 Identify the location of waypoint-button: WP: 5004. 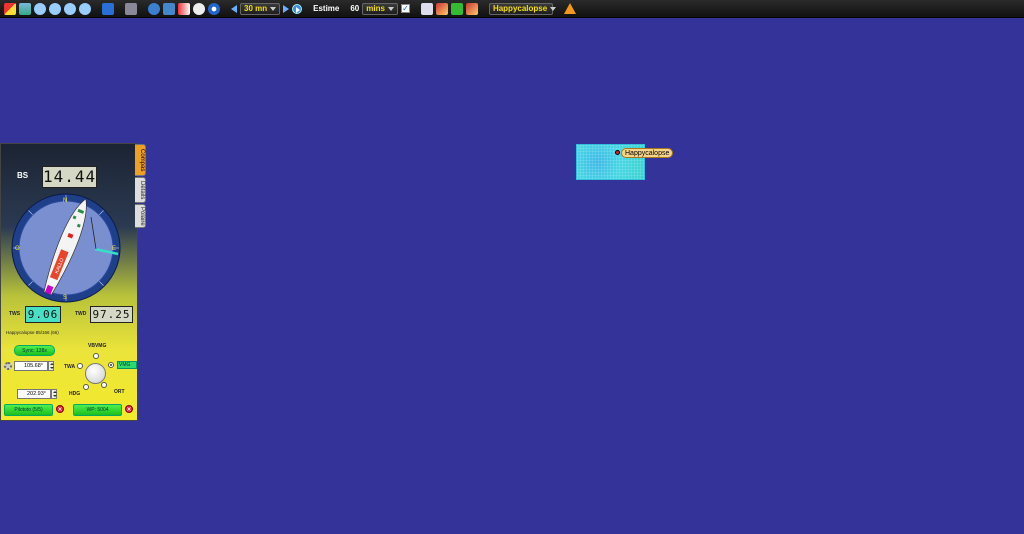
(97, 410).